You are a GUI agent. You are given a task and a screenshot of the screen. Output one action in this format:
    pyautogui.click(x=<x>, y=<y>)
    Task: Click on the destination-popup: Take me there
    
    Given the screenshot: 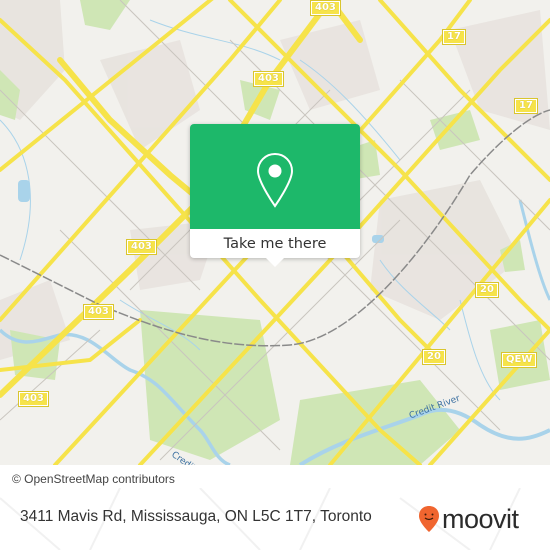 What is the action you would take?
    pyautogui.click(x=275, y=195)
    